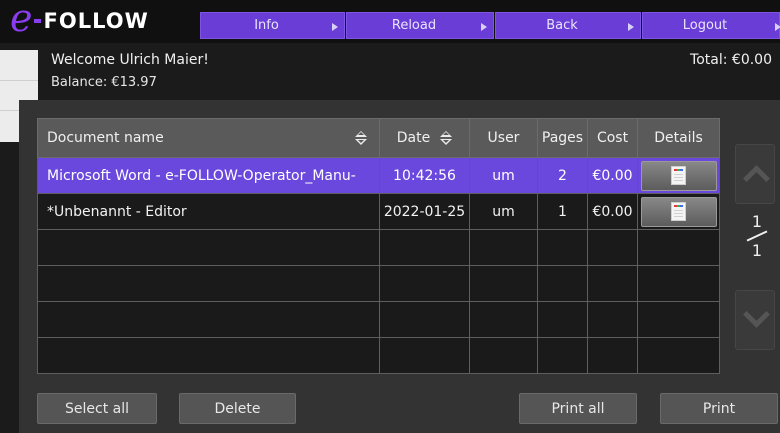 The width and height of the screenshot is (780, 433). Describe the element at coordinates (266, 25) in the screenshot. I see `info-button-label: Info` at that location.